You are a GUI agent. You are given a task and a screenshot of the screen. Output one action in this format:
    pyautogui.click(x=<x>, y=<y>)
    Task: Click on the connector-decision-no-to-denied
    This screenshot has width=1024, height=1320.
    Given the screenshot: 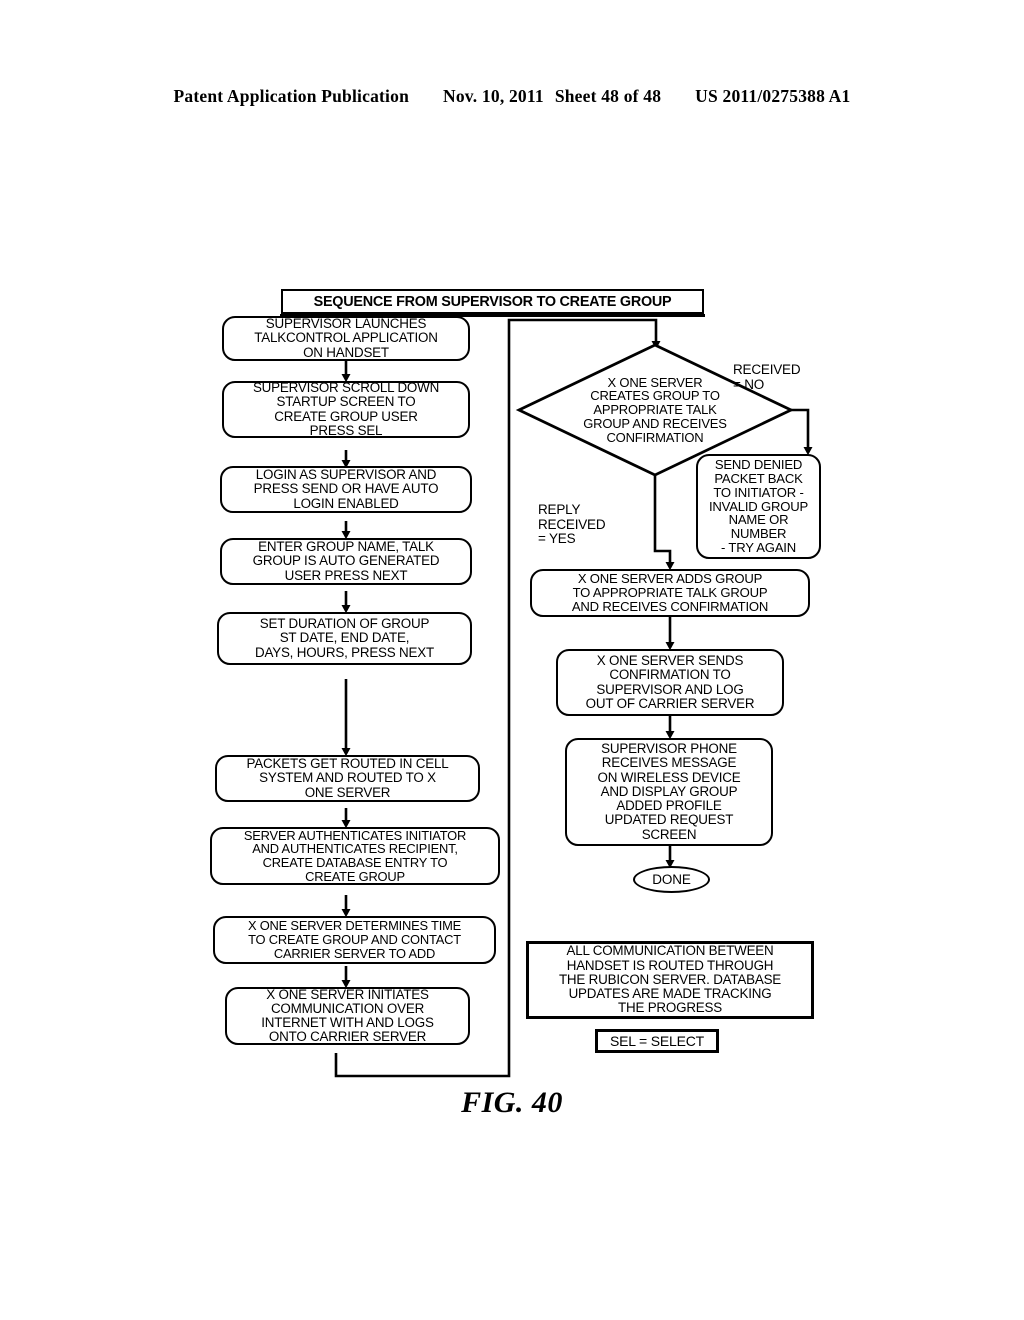 What is the action you would take?
    pyautogui.click(x=802, y=432)
    